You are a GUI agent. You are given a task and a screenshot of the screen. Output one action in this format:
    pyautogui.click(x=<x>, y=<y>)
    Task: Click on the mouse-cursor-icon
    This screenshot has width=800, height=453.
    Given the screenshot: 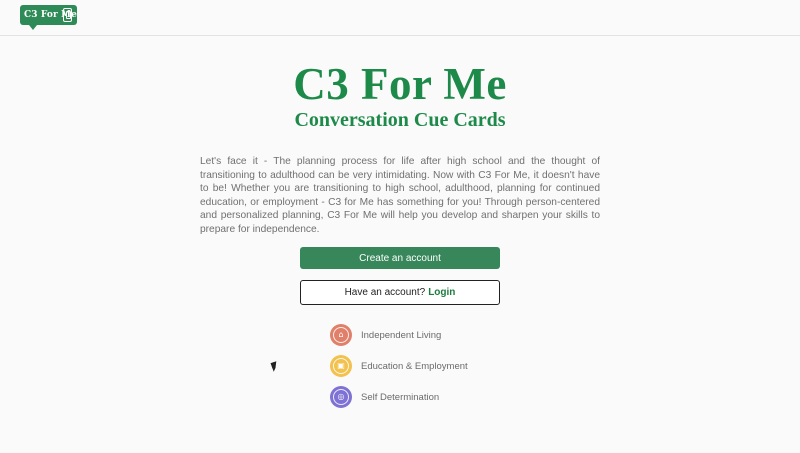 What is the action you would take?
    pyautogui.click(x=275, y=366)
    